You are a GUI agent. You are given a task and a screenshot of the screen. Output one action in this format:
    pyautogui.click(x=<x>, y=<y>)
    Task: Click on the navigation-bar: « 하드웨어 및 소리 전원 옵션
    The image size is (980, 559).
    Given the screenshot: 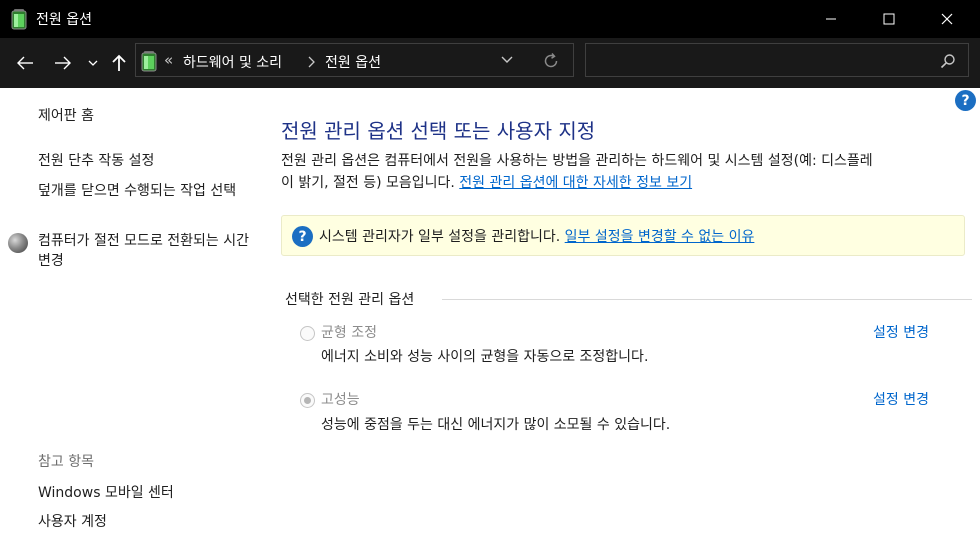 What is the action you would take?
    pyautogui.click(x=490, y=63)
    